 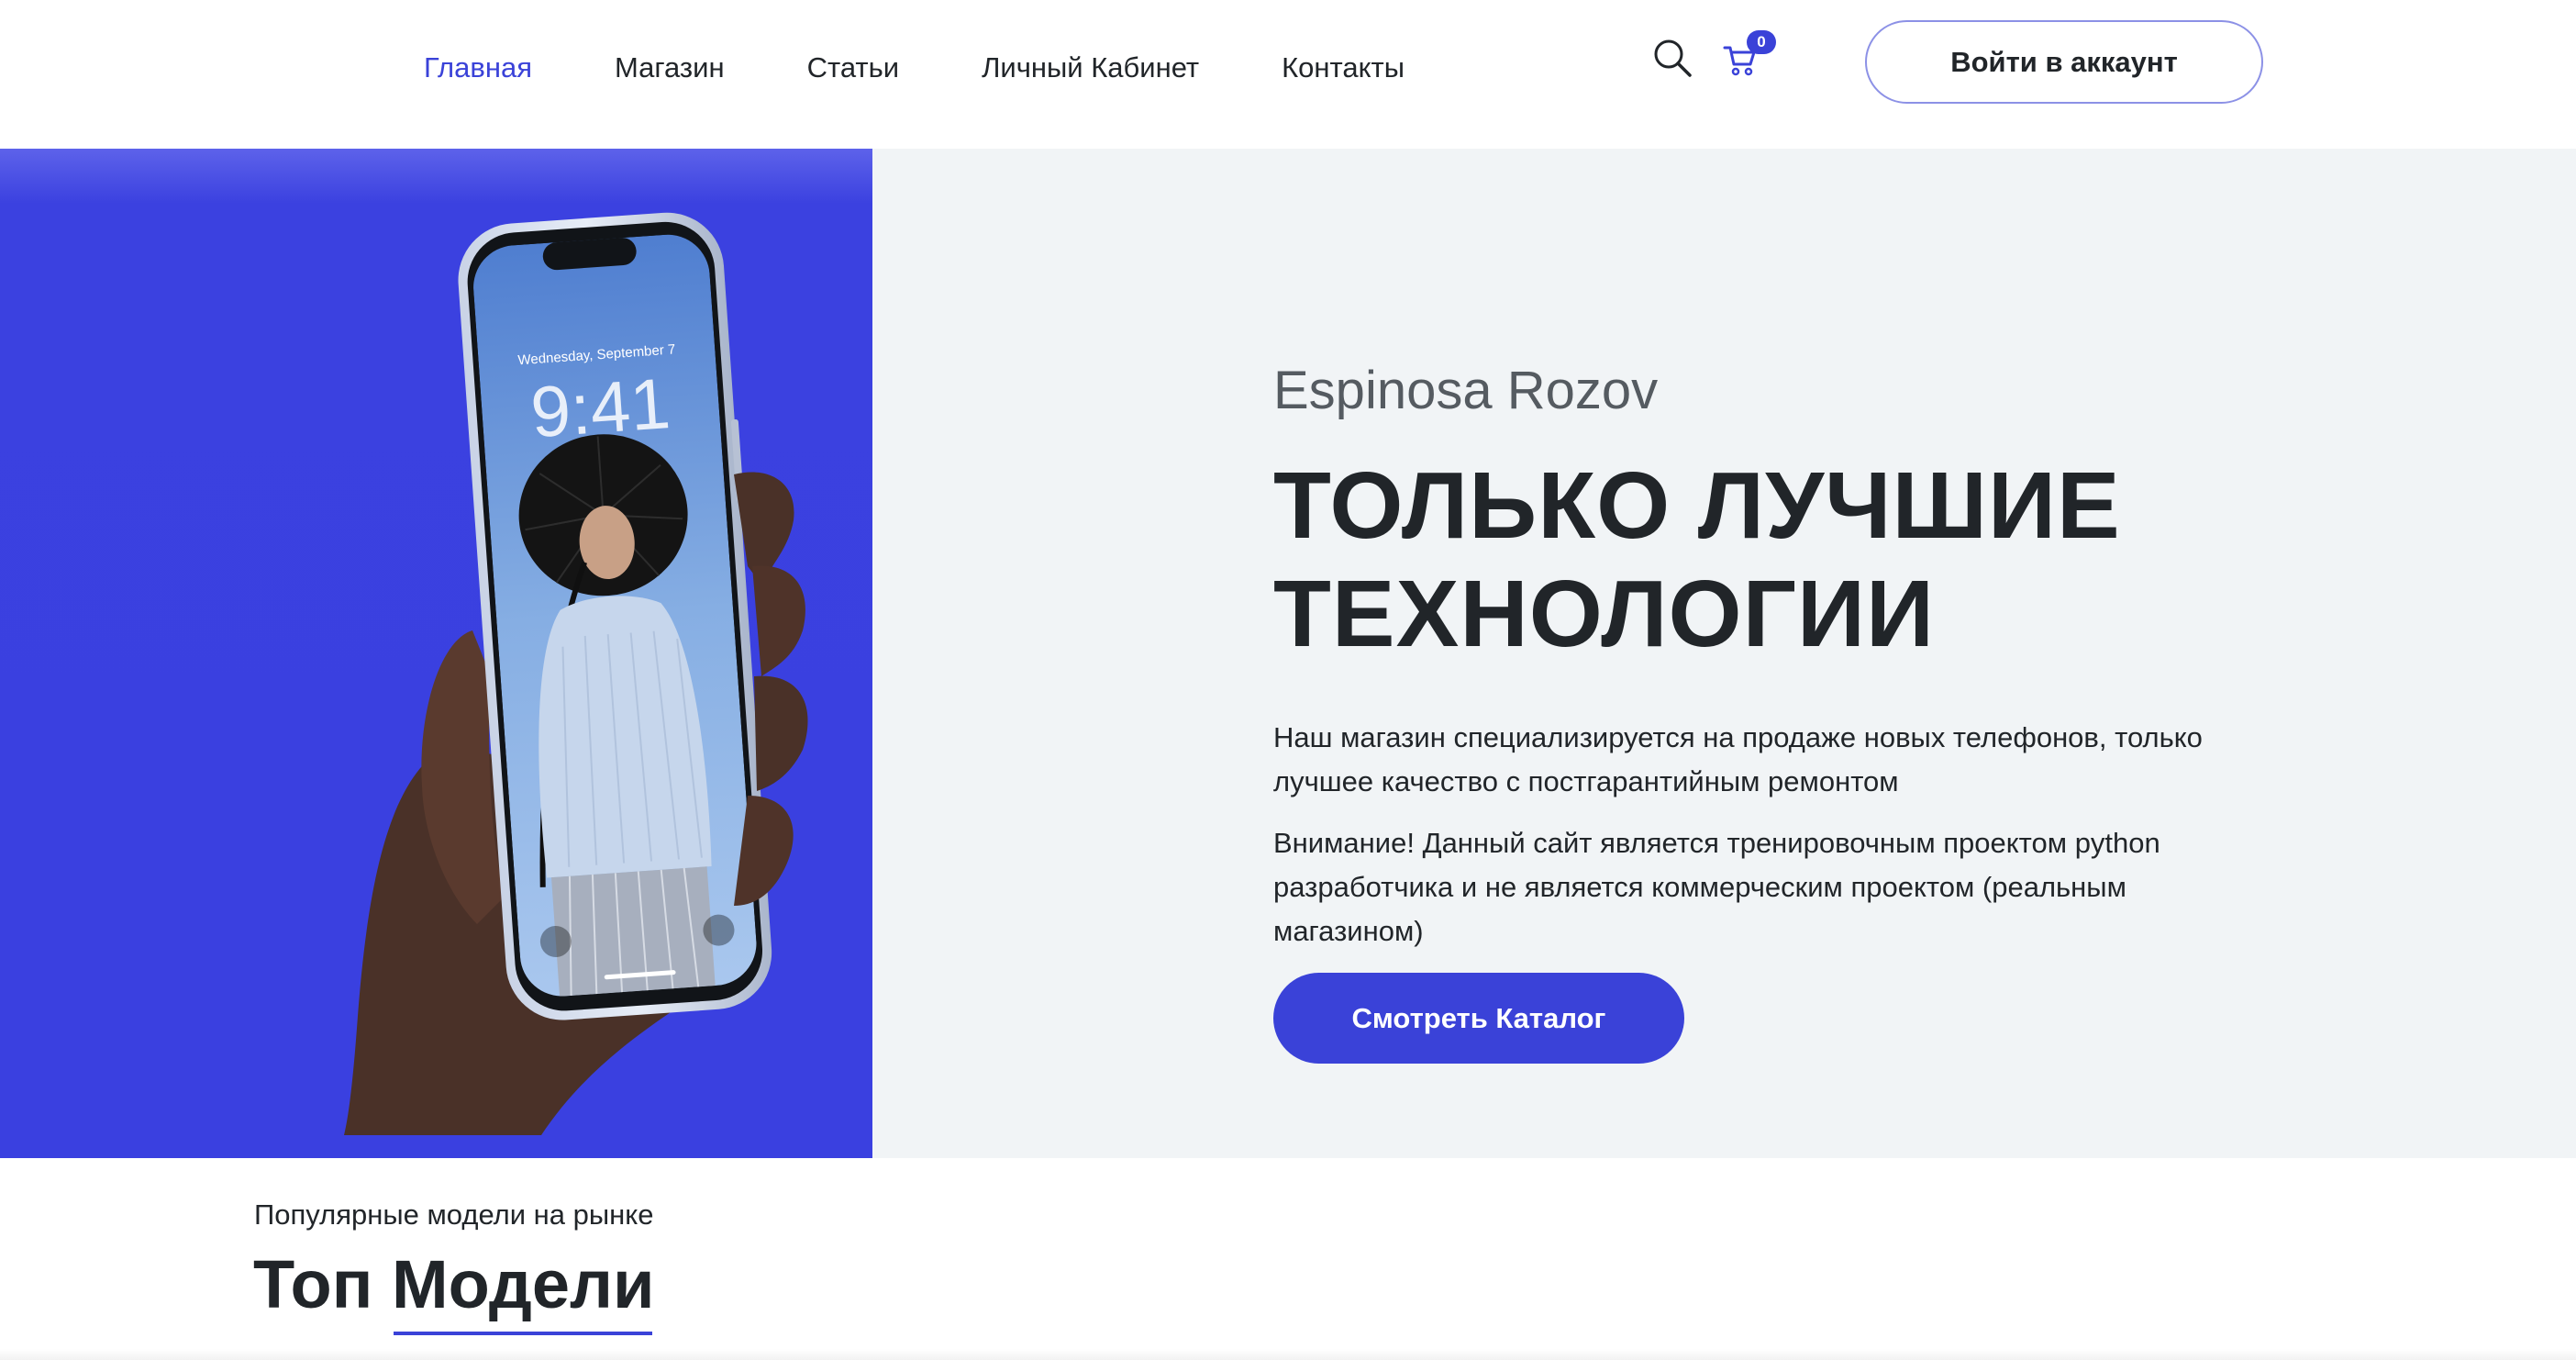 I want to click on login-button: Войти в аккаунт, so click(x=2064, y=62).